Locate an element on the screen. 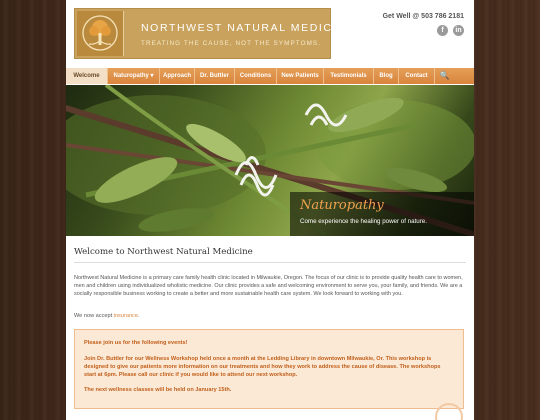 This screenshot has width=540, height=420. insurance-link: insurance is located at coordinates (126, 316).